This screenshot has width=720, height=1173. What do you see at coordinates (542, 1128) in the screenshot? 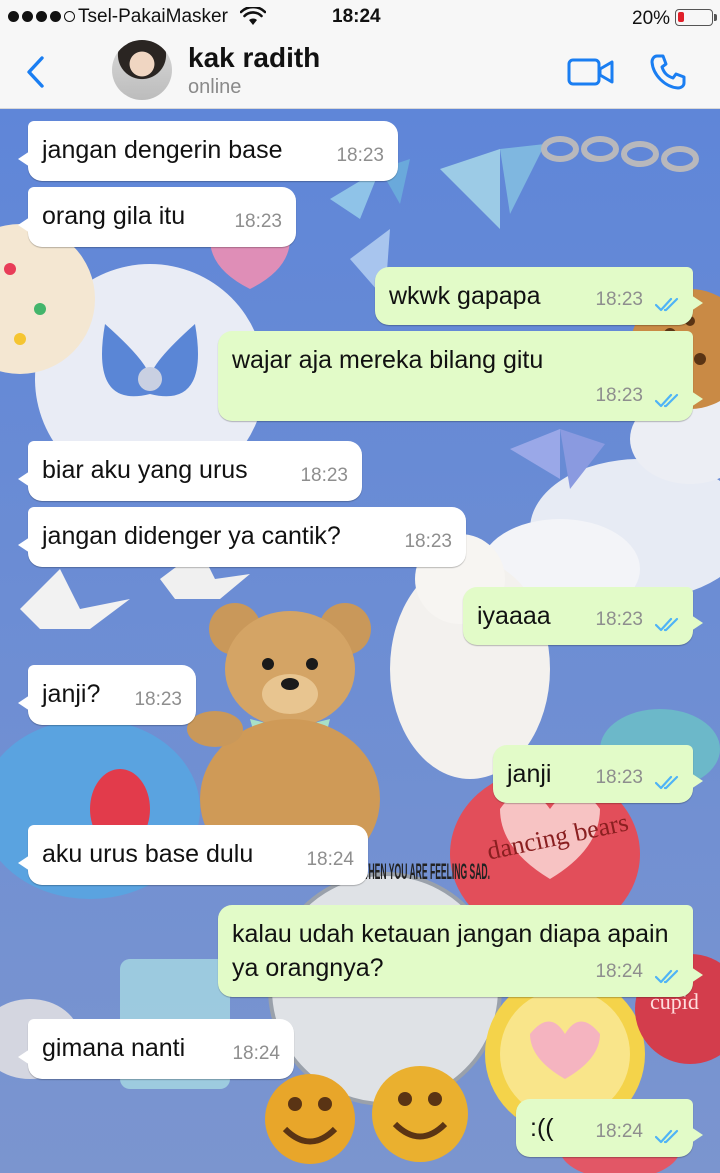
I see `message-text: :((` at bounding box center [542, 1128].